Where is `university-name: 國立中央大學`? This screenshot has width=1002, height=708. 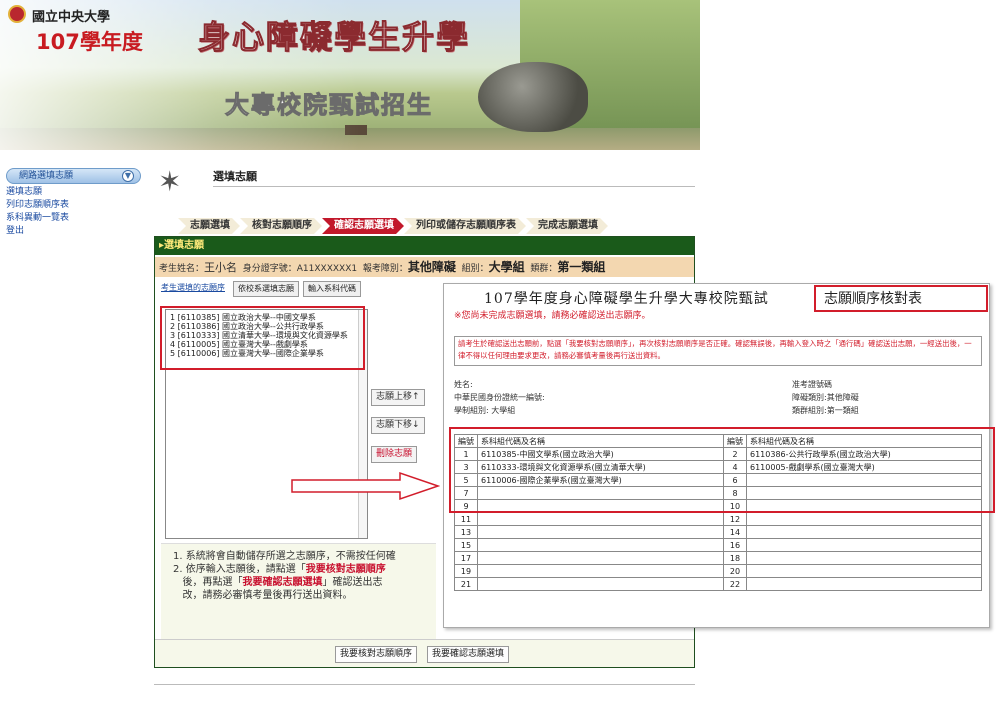
university-name: 國立中央大學 is located at coordinates (71, 17).